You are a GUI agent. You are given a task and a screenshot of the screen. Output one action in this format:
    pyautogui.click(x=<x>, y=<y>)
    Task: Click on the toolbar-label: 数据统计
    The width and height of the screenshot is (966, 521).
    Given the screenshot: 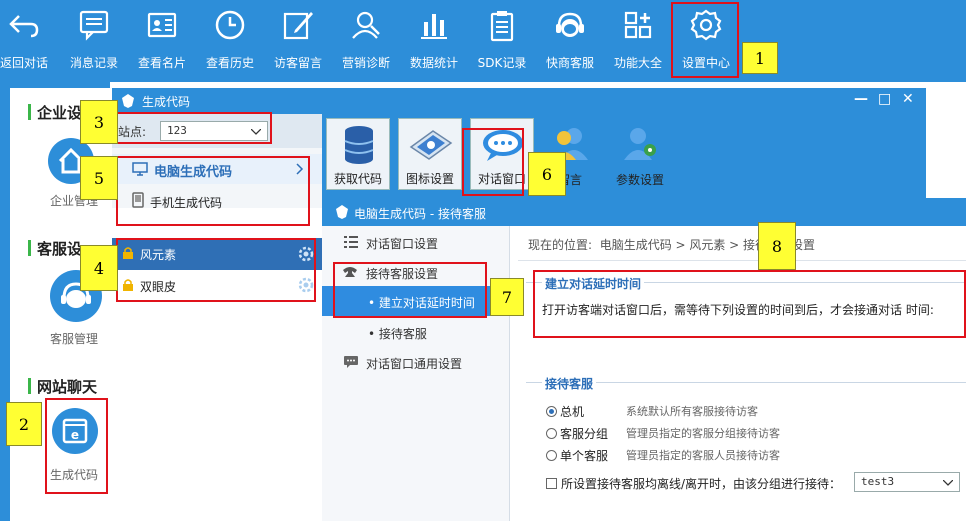 What is the action you would take?
    pyautogui.click(x=433, y=63)
    